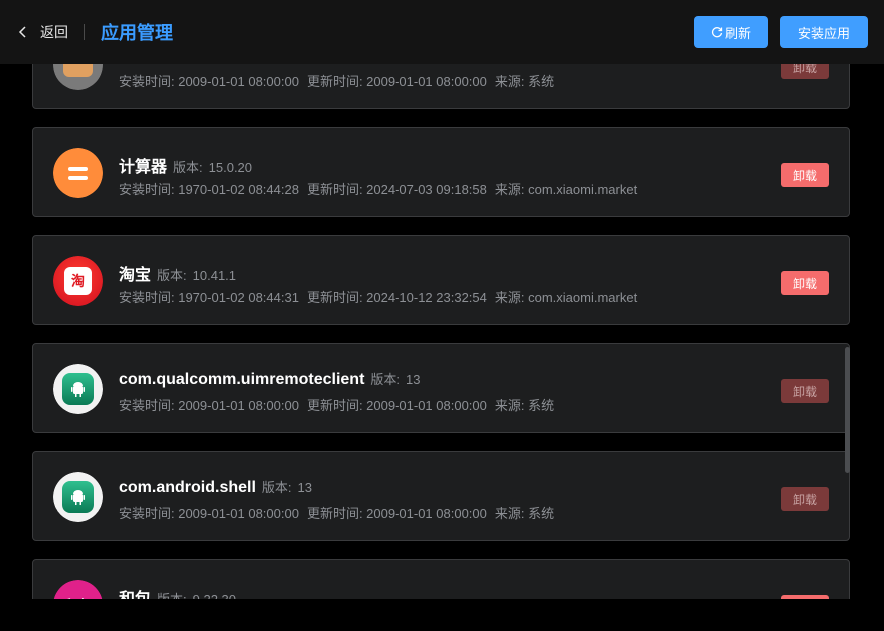 The image size is (884, 631). Describe the element at coordinates (54, 32) in the screenshot. I see `back-label: 返回` at that location.